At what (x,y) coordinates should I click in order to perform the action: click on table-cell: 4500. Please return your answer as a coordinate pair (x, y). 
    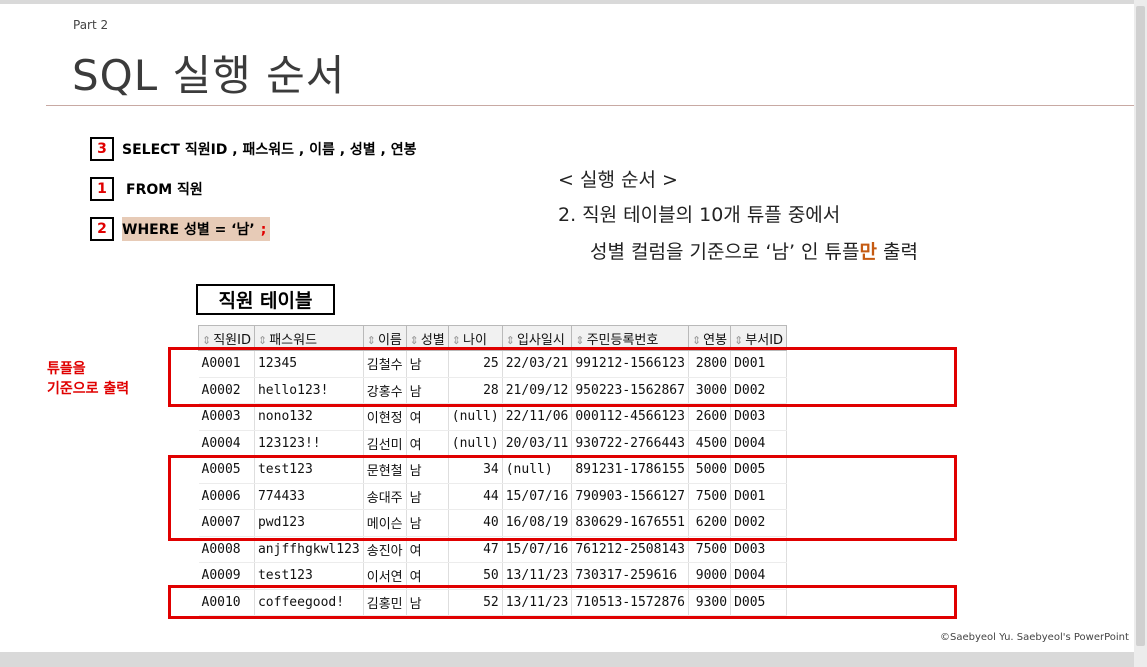
    Looking at the image, I should click on (710, 443).